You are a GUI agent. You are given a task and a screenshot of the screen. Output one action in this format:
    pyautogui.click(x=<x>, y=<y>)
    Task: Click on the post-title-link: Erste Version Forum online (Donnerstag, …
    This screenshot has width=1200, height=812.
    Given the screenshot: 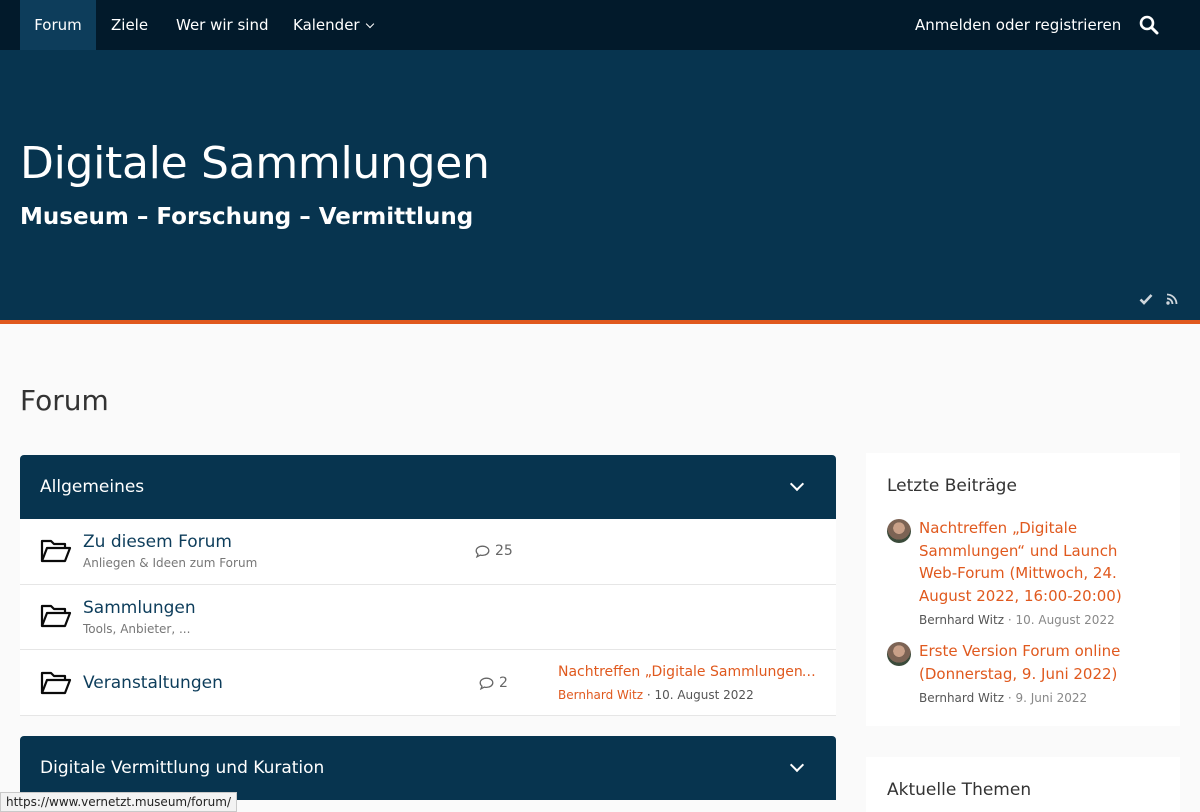 What is the action you would take?
    pyautogui.click(x=1039, y=662)
    